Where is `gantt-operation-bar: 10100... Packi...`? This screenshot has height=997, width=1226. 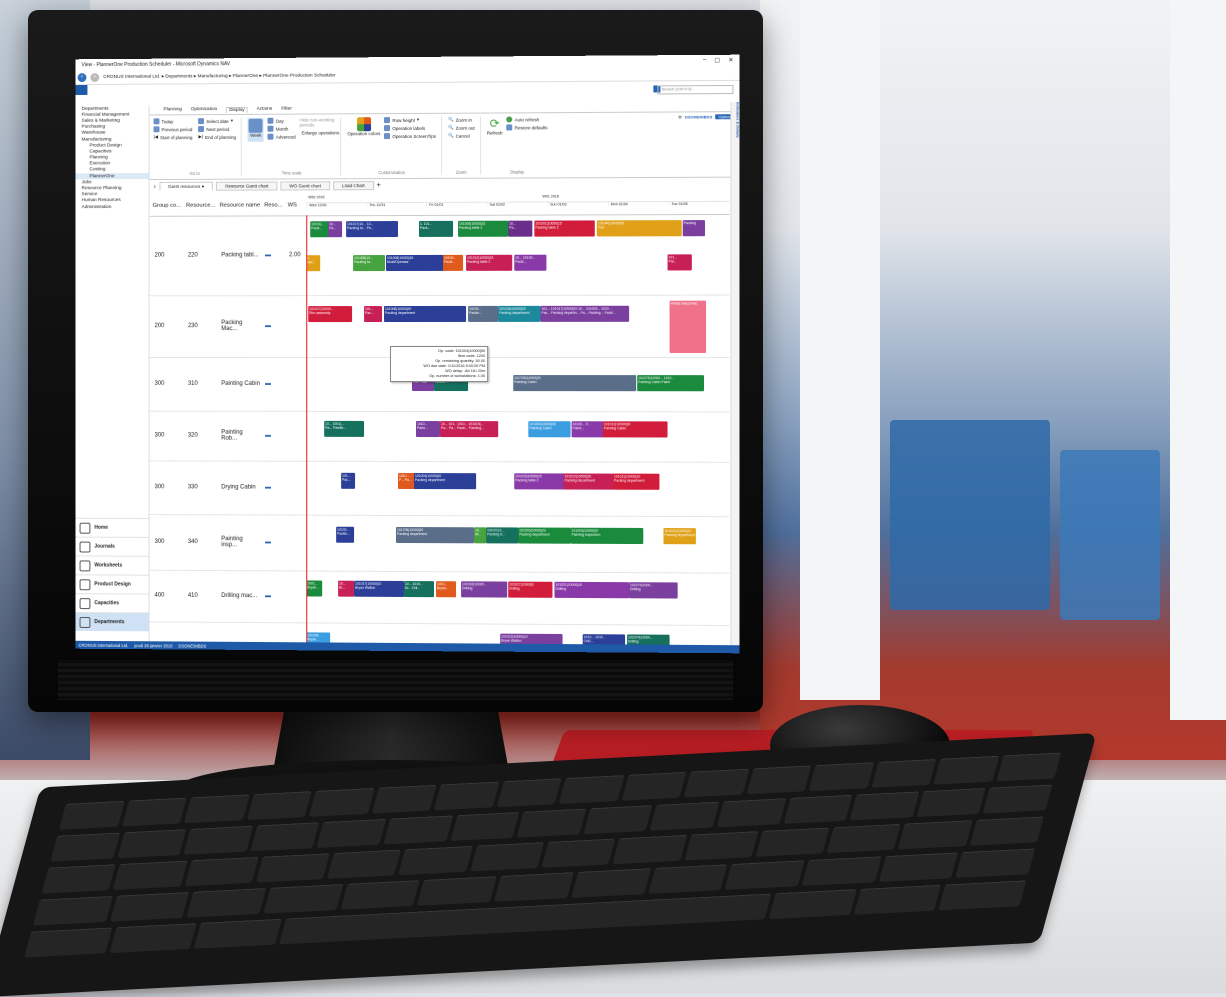 gantt-operation-bar: 10100... Packi... is located at coordinates (453, 263).